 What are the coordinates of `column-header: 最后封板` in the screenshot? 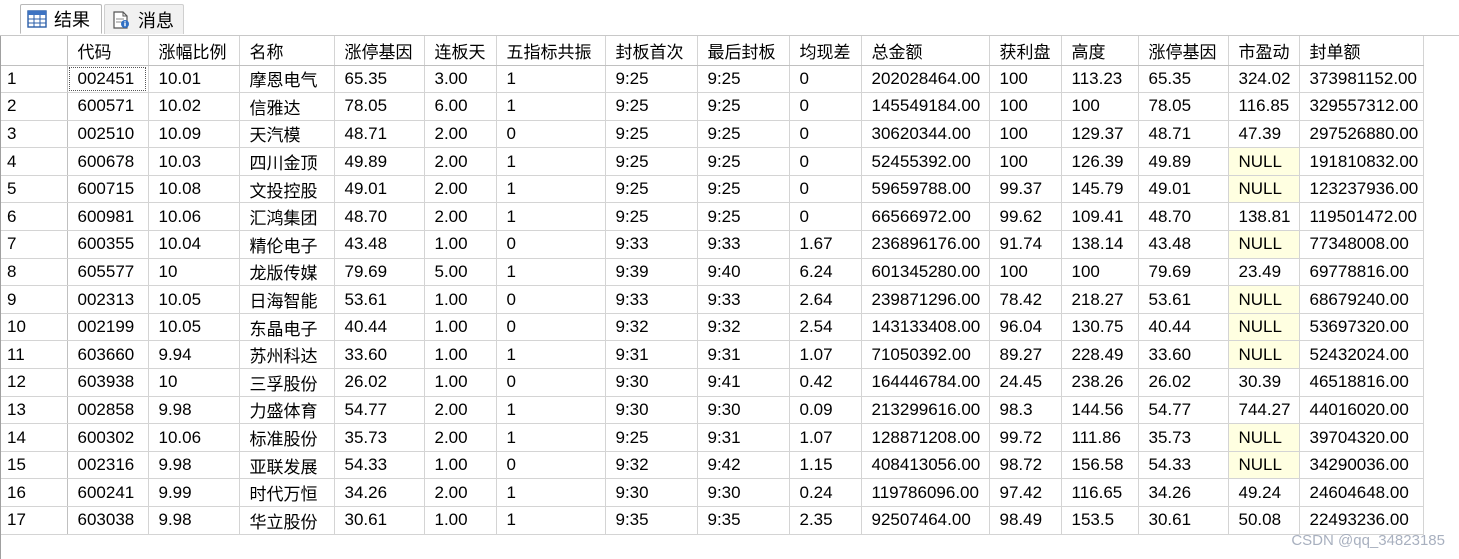 It's located at (743, 51).